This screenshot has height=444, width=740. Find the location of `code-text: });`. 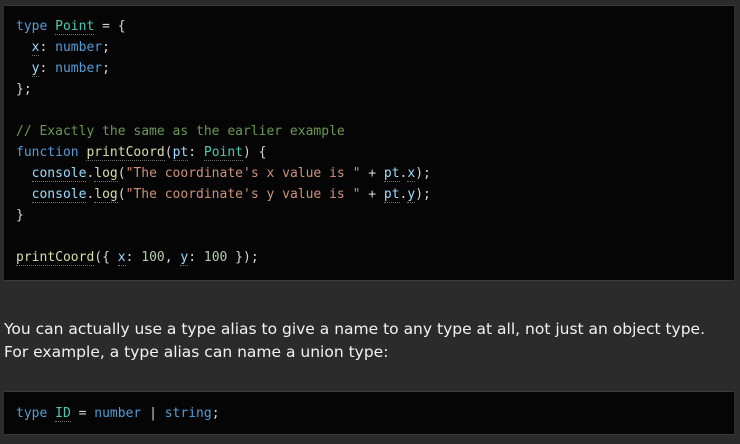

code-text: }); is located at coordinates (243, 257).